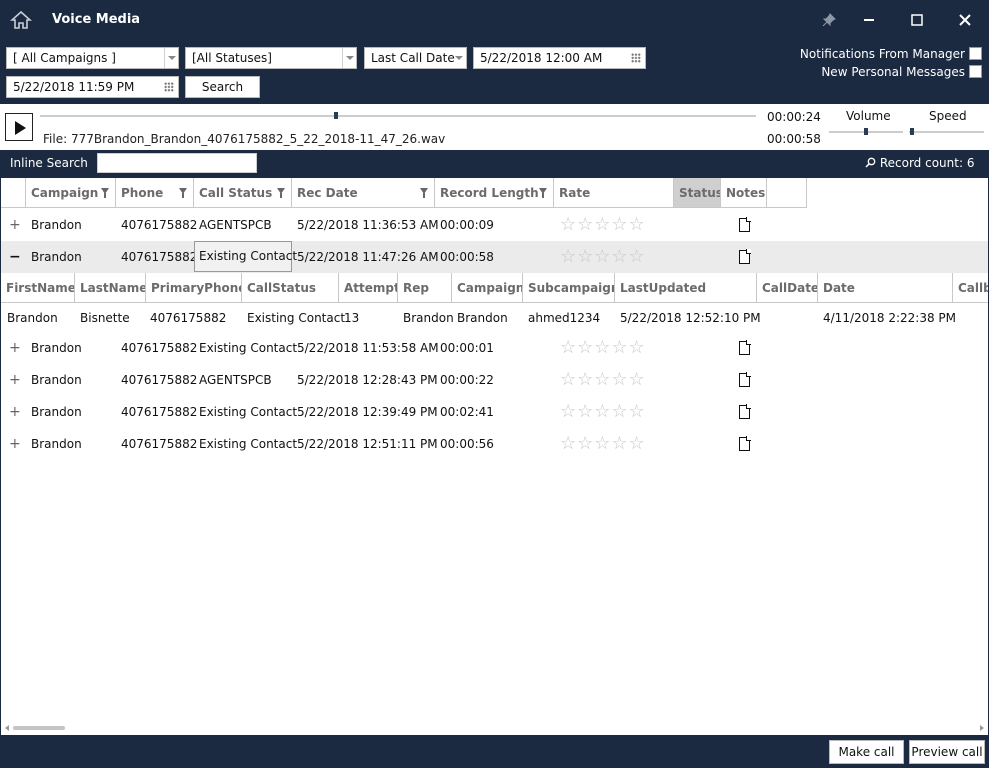  I want to click on cell-record-length: 00:00:58, so click(467, 257).